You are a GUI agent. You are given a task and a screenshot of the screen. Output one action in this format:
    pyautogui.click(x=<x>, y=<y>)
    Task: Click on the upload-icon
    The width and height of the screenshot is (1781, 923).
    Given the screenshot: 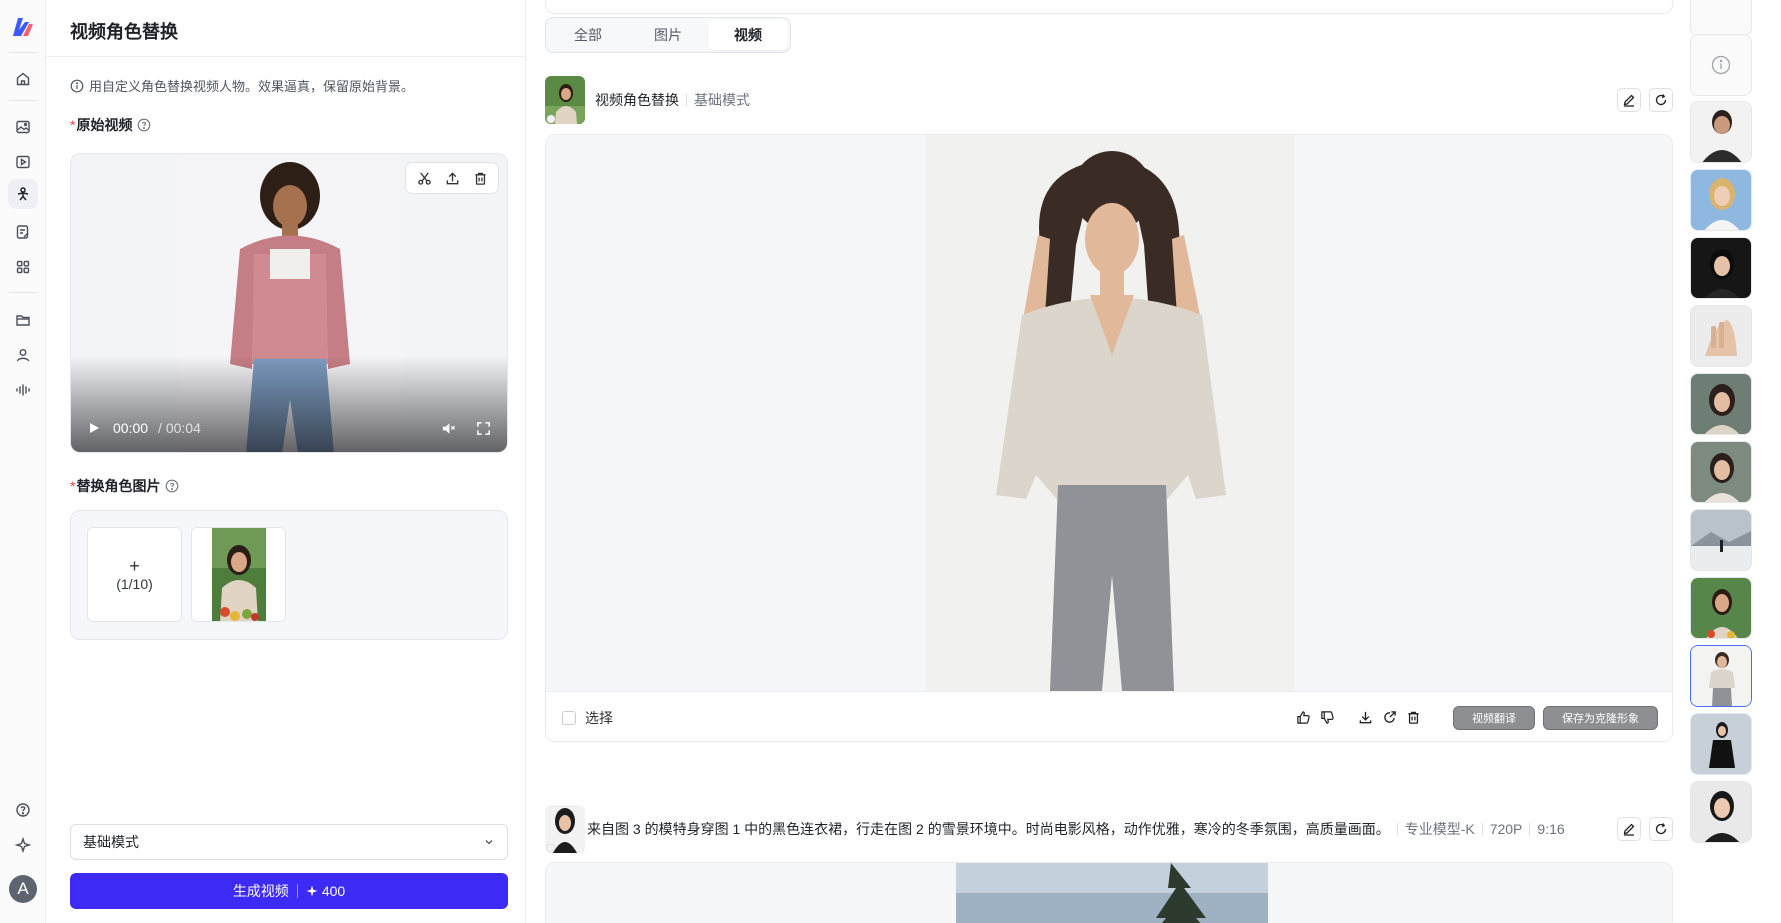 What is the action you would take?
    pyautogui.click(x=452, y=178)
    